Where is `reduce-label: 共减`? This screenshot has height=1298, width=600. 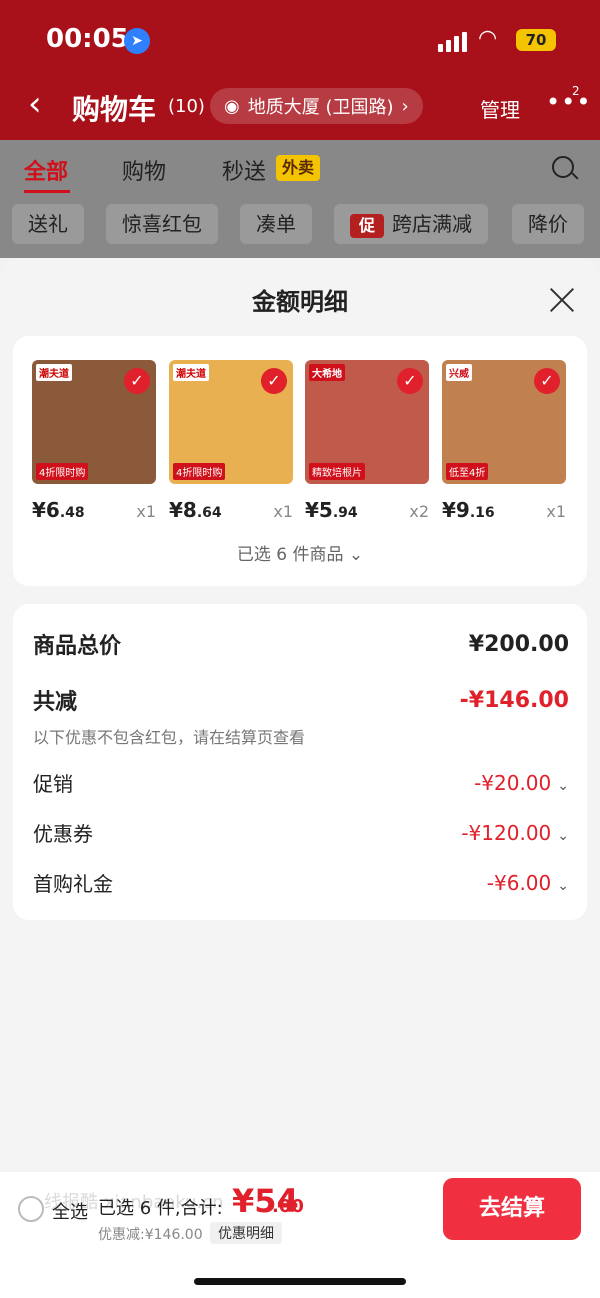 reduce-label: 共减 is located at coordinates (55, 702).